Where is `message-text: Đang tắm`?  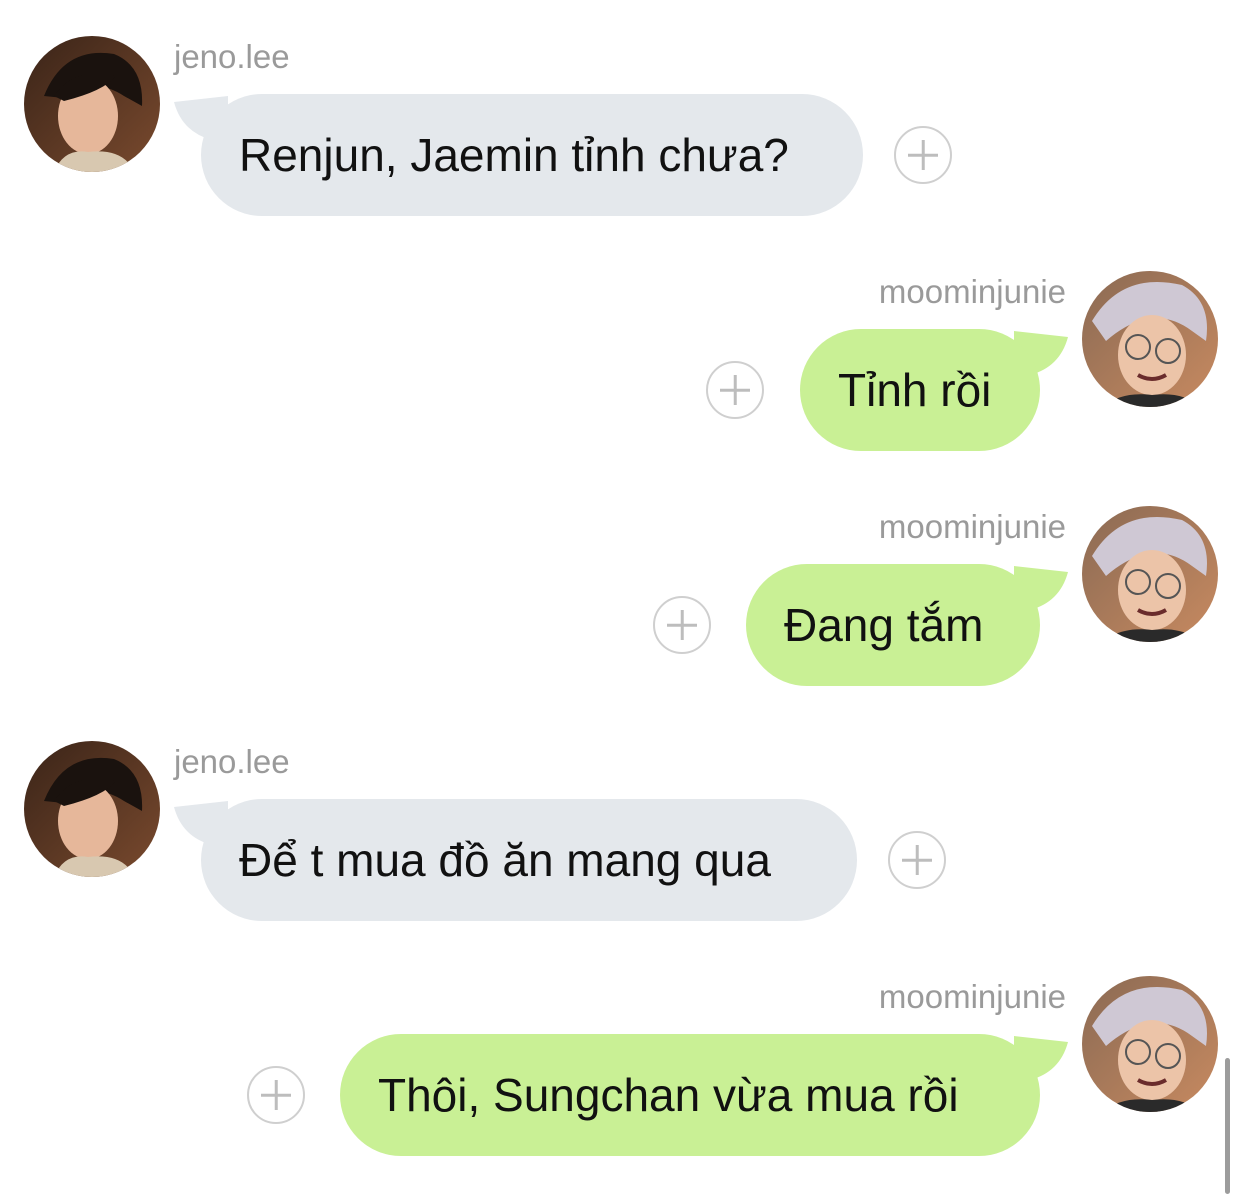
message-text: Đang tắm is located at coordinates (884, 625).